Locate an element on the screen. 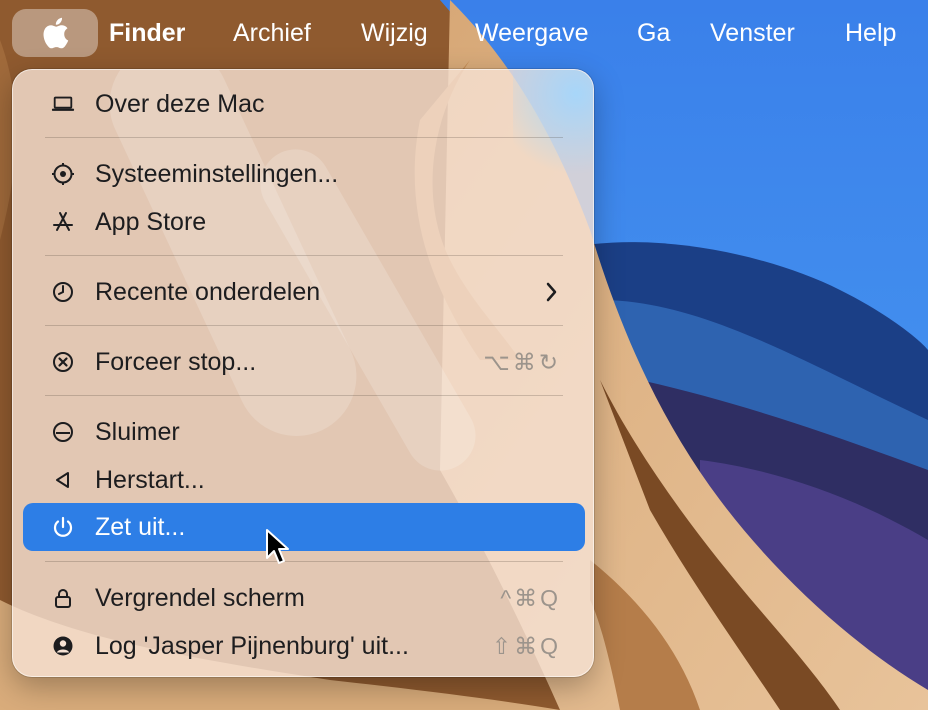 This screenshot has height=710, width=928. power-icon is located at coordinates (63, 527).